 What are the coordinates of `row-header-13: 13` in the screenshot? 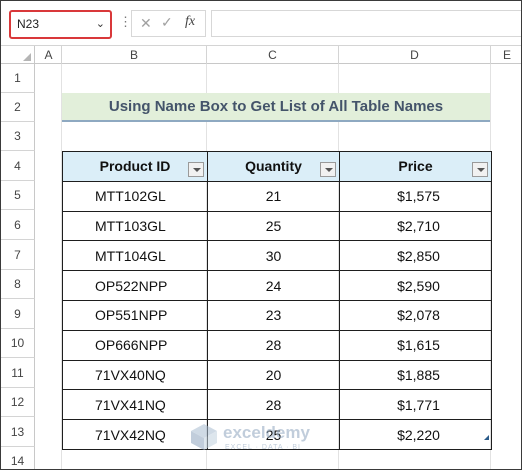 It's located at (18, 432).